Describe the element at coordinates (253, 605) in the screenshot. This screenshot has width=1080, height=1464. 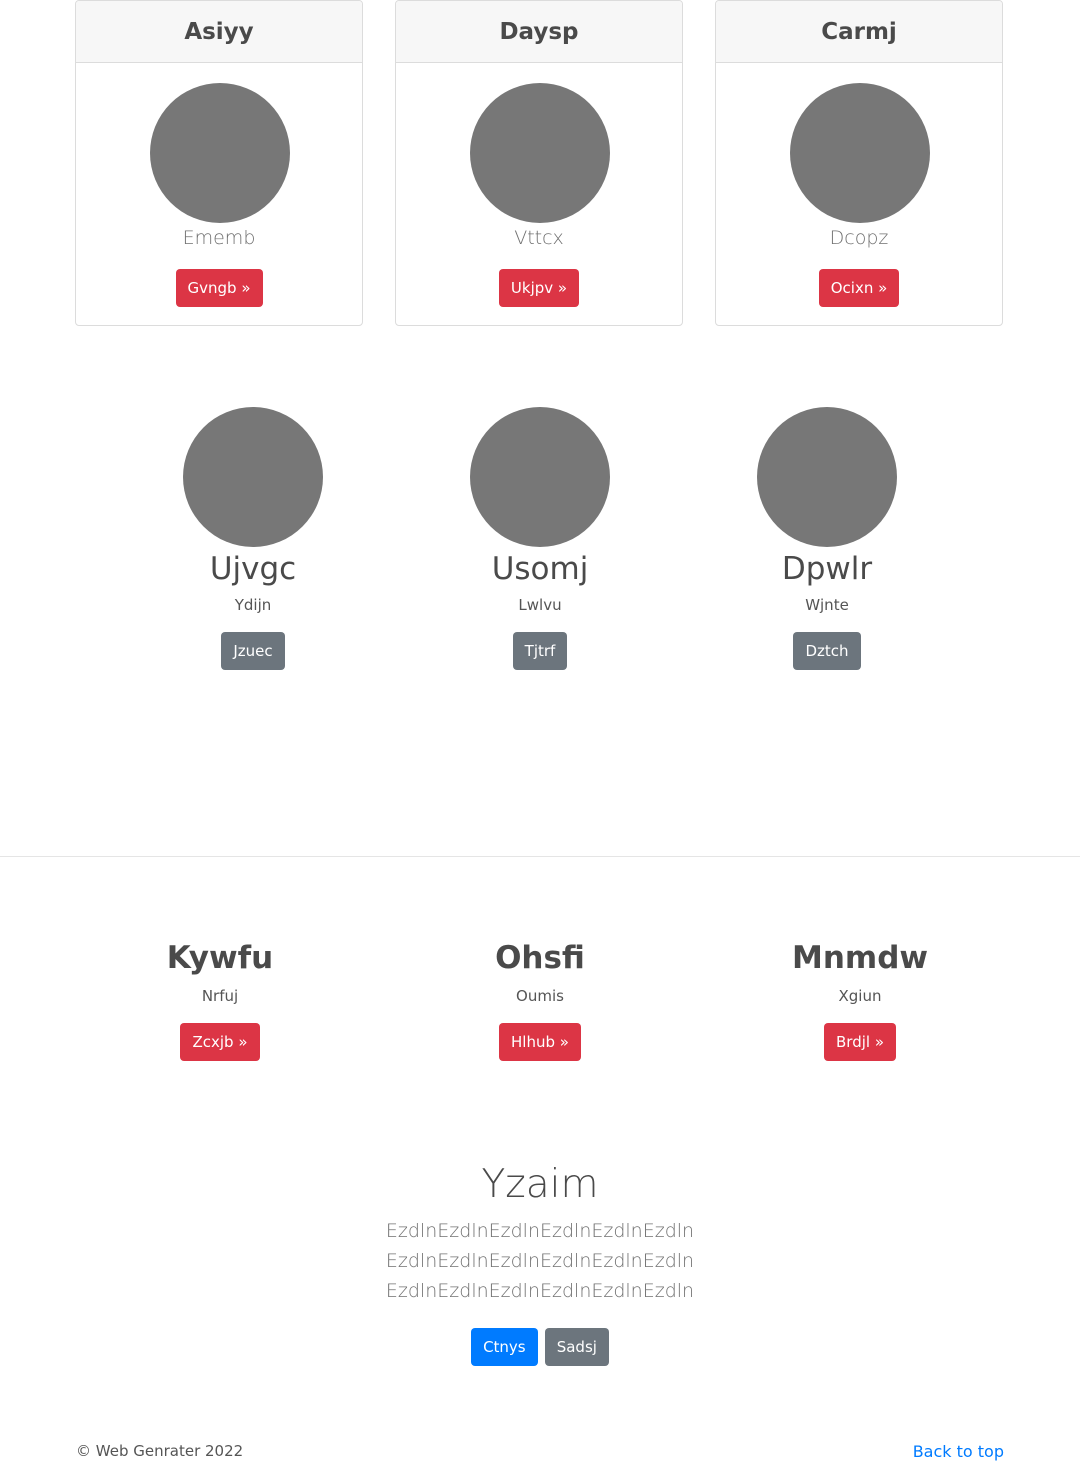
I see `profile-subtitle: Ydijn` at that location.